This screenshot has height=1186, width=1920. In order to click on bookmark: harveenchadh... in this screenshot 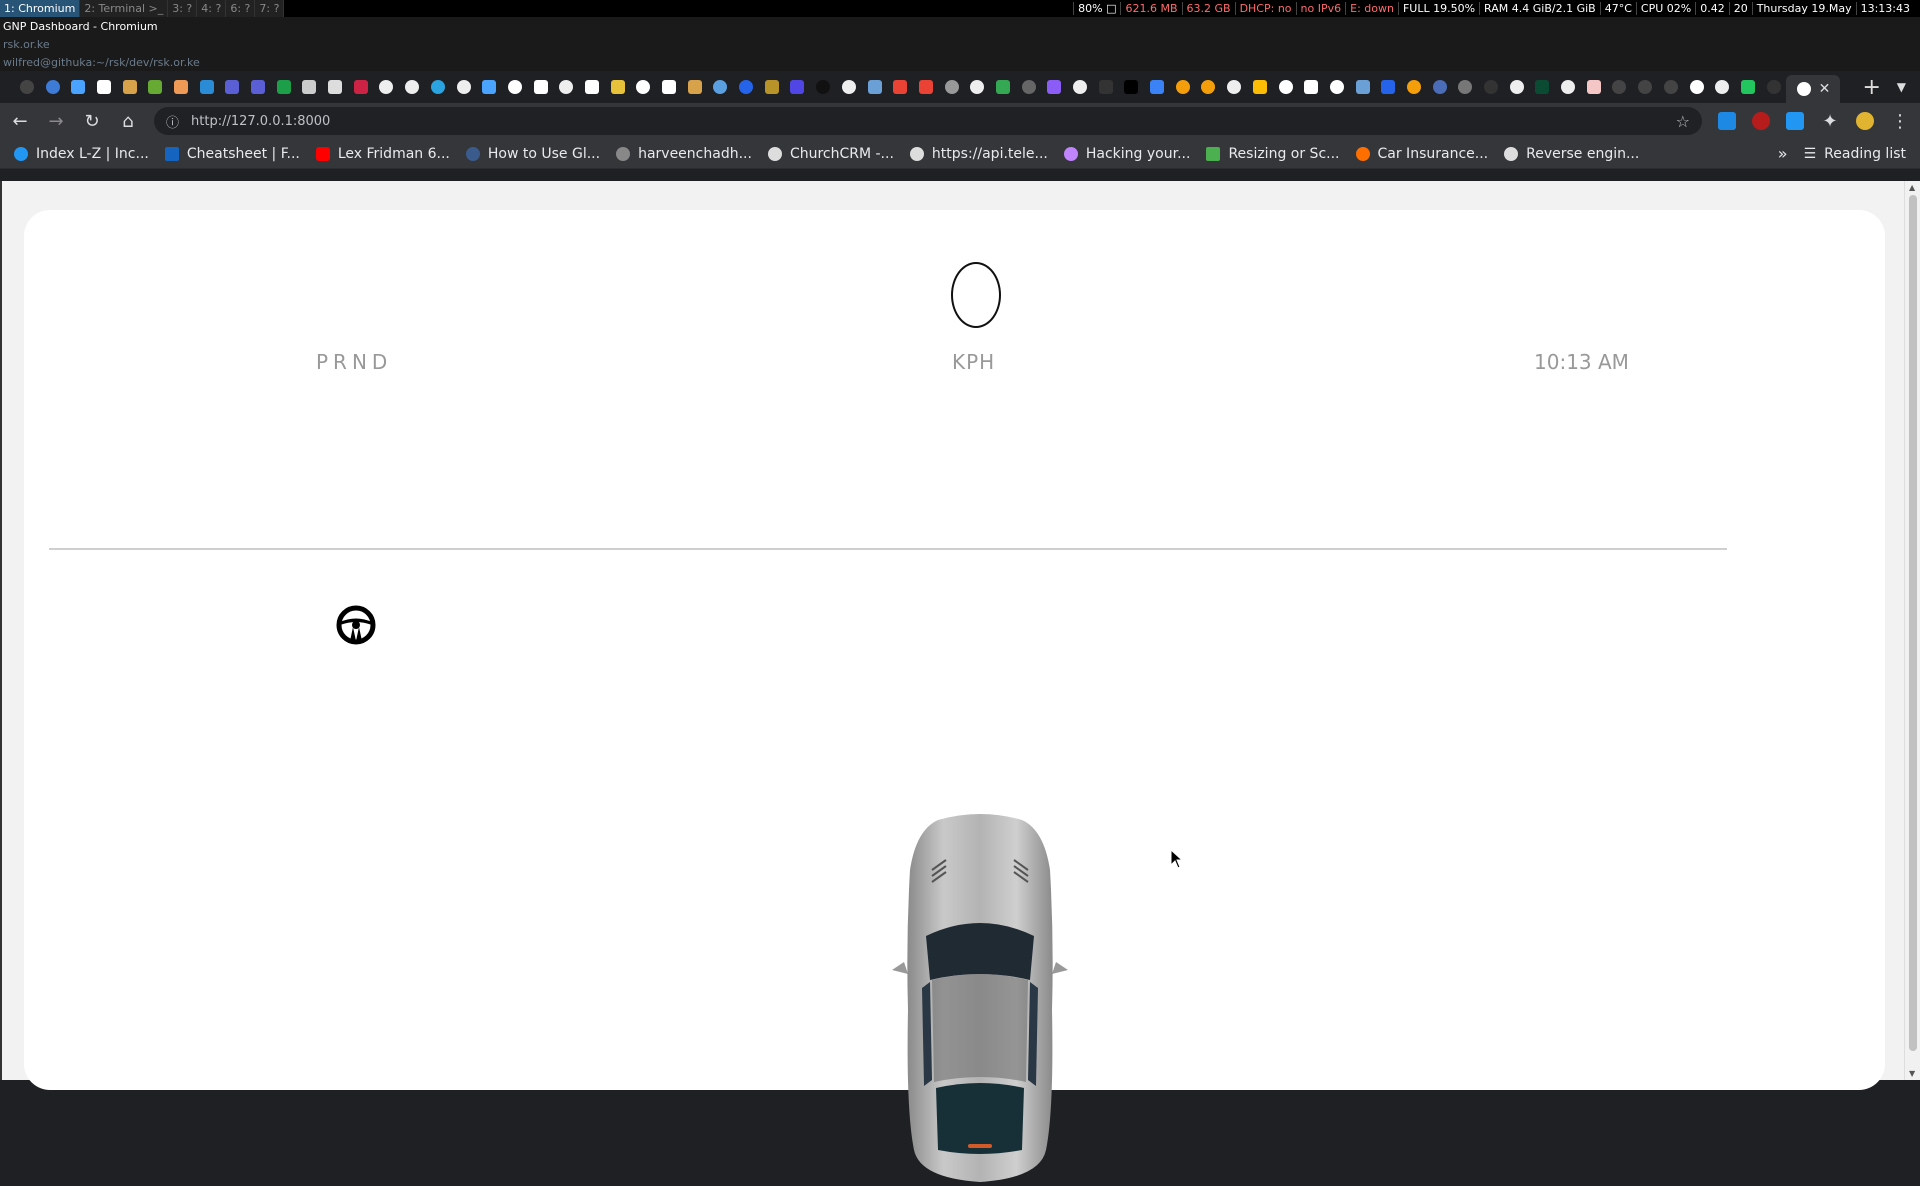, I will do `click(684, 154)`.